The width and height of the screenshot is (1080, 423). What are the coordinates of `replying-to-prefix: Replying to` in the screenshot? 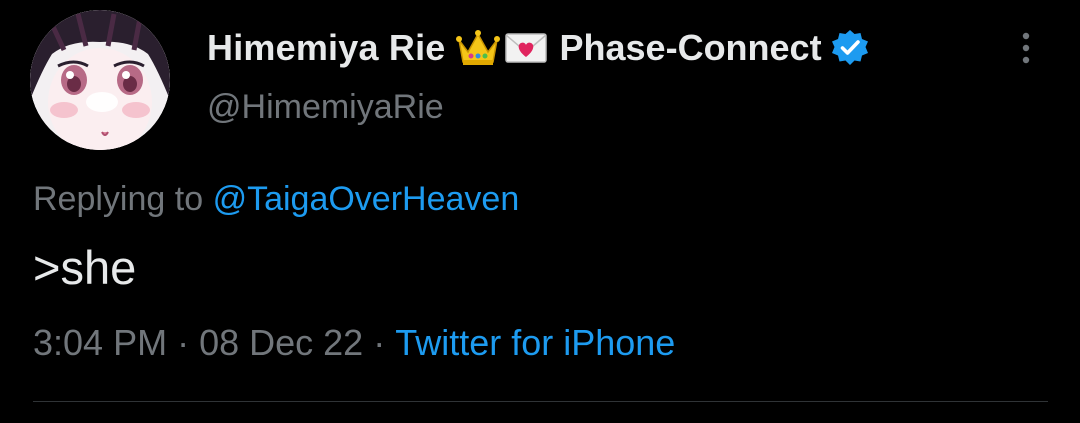 It's located at (118, 199).